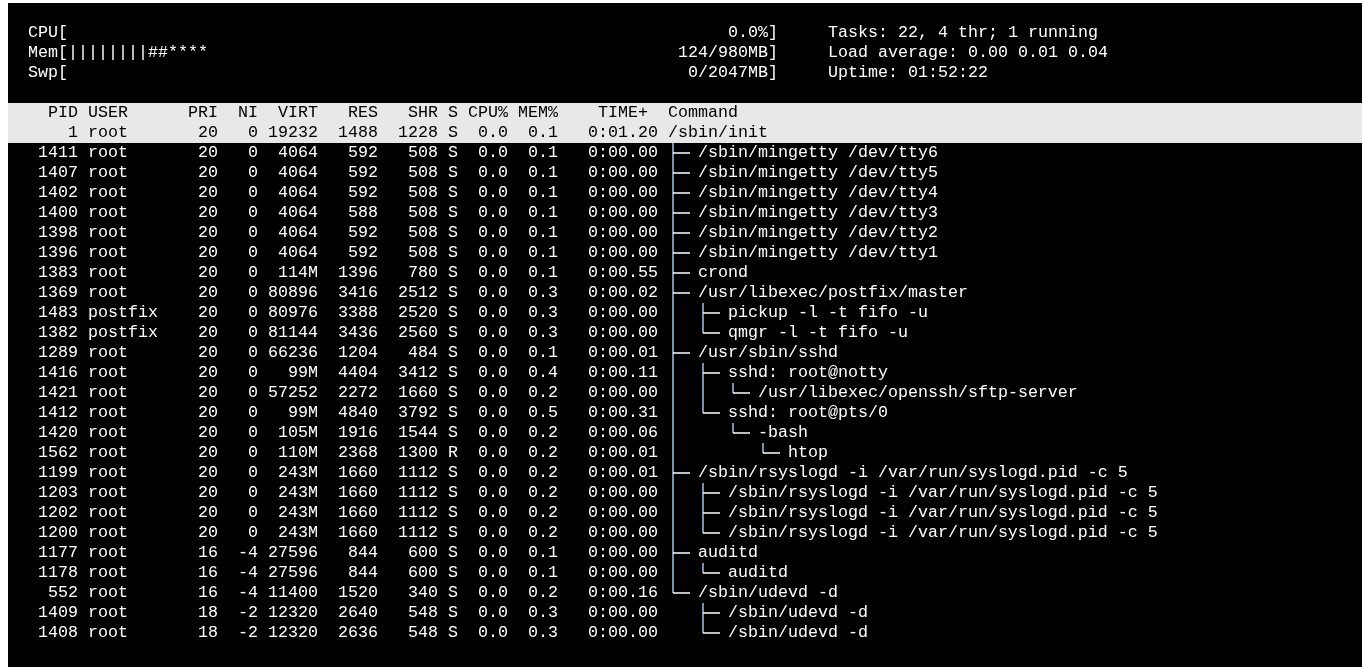  Describe the element at coordinates (48, 33) in the screenshot. I see `meter-label: CPU[` at that location.